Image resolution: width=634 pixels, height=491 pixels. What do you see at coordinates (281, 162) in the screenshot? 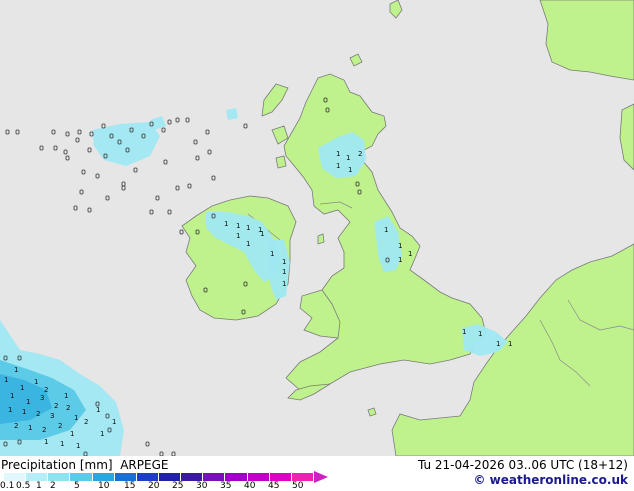
I see `islay` at bounding box center [281, 162].